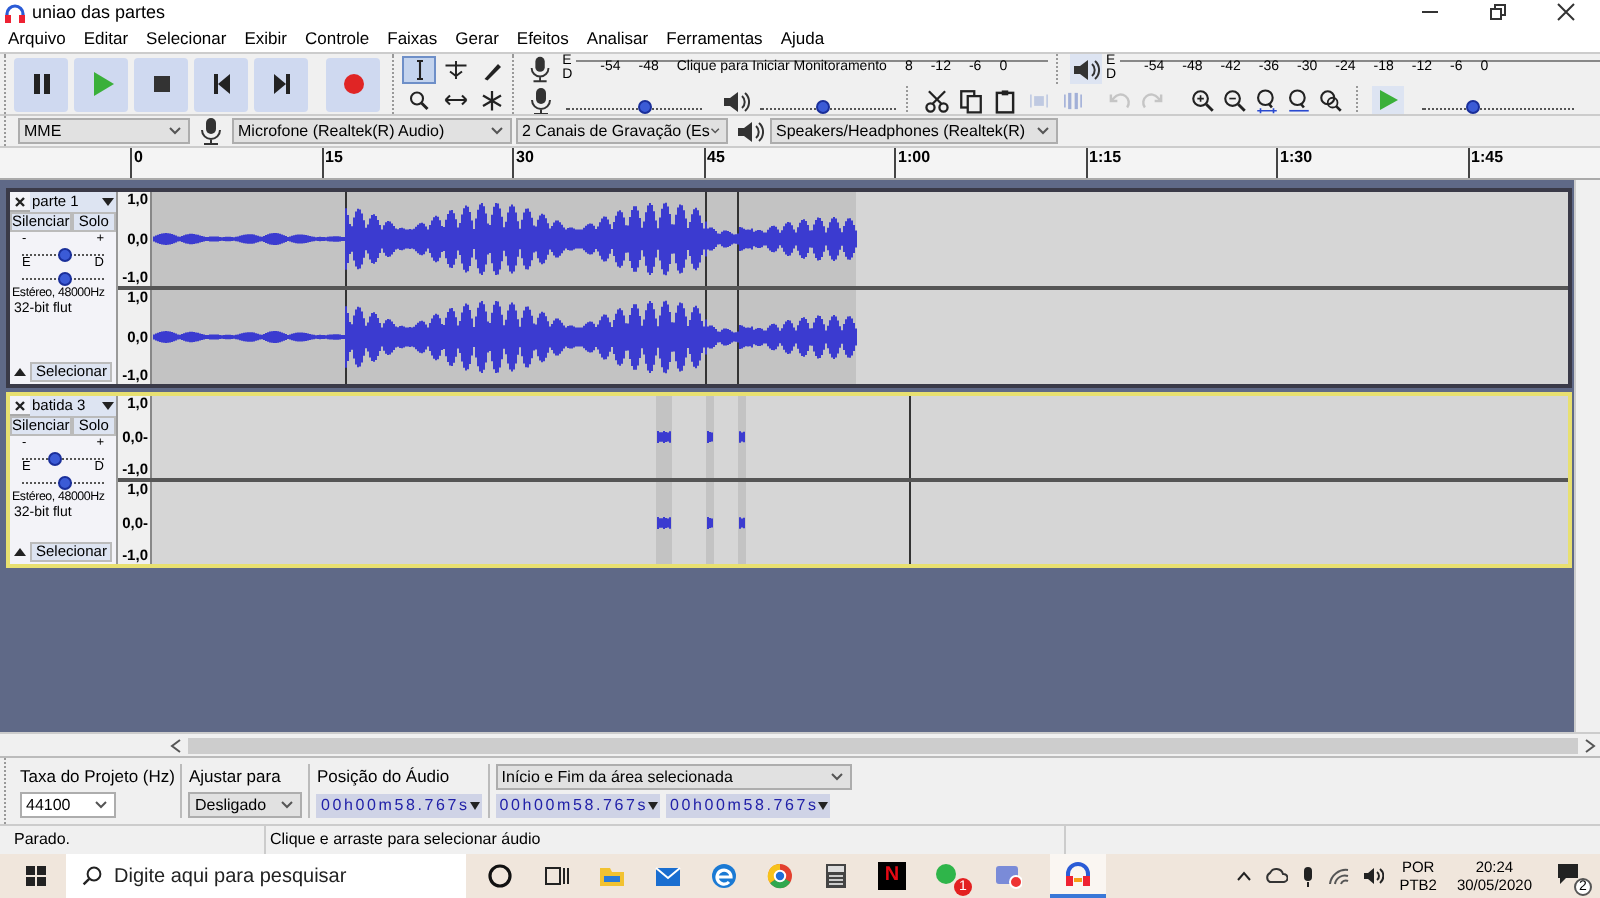  I want to click on maximize-icon, so click(1498, 12).